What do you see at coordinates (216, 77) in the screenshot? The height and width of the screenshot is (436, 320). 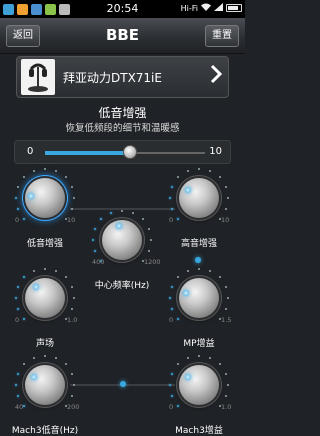 I see `chevron-right-icon` at bounding box center [216, 77].